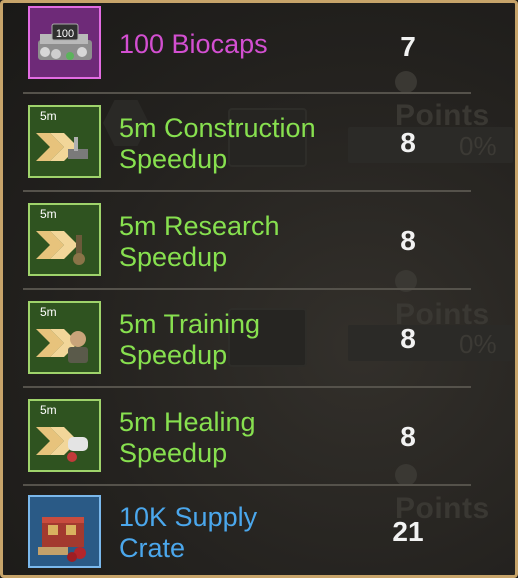  What do you see at coordinates (188, 517) in the screenshot?
I see `reward-name-line-1: 10K Supply` at bounding box center [188, 517].